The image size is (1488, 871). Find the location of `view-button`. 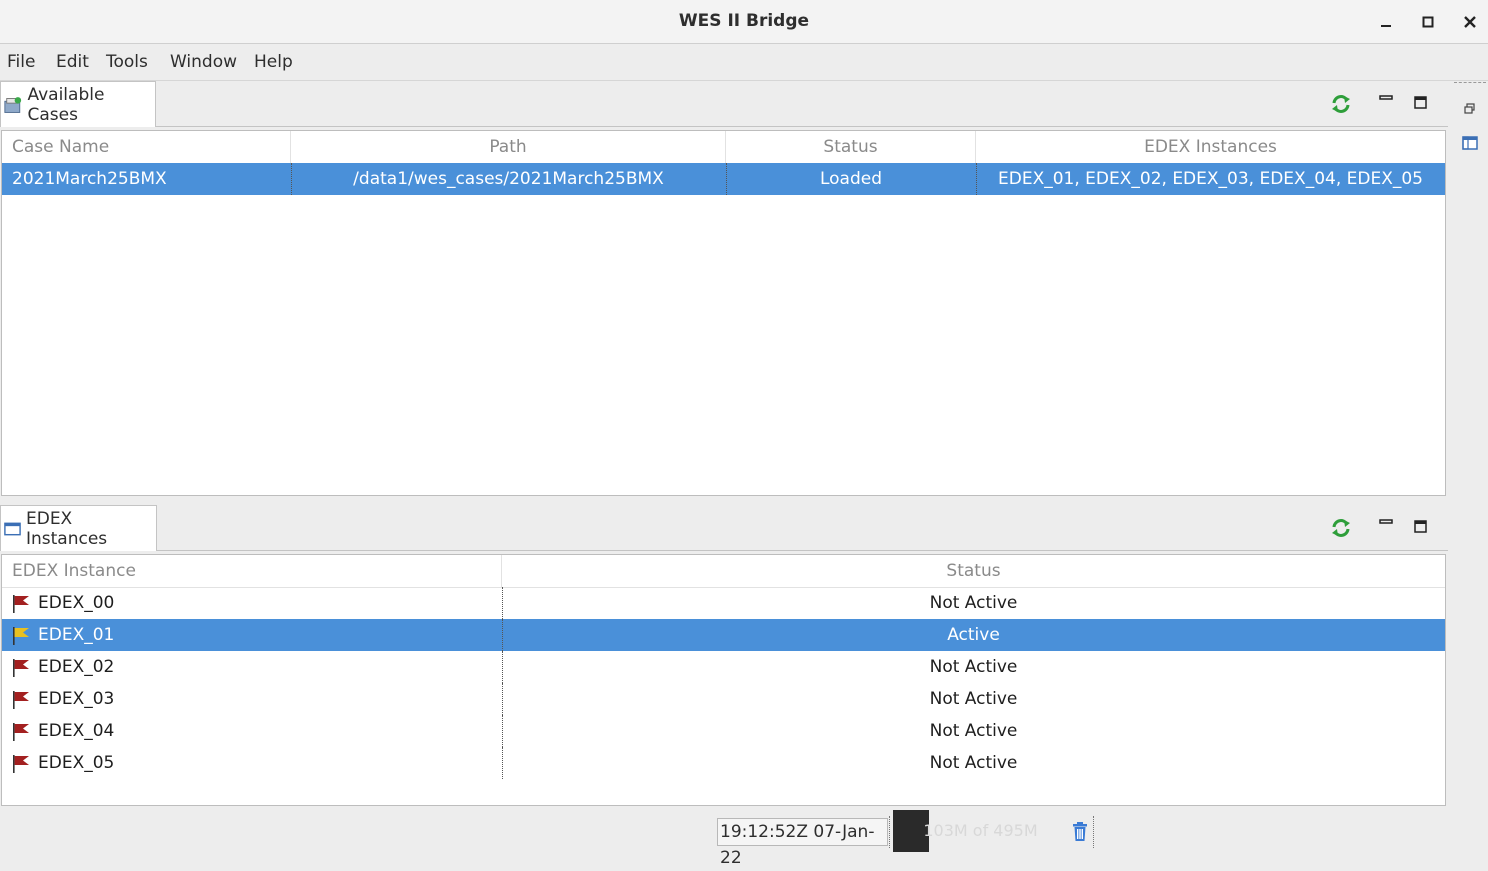

view-button is located at coordinates (1470, 143).